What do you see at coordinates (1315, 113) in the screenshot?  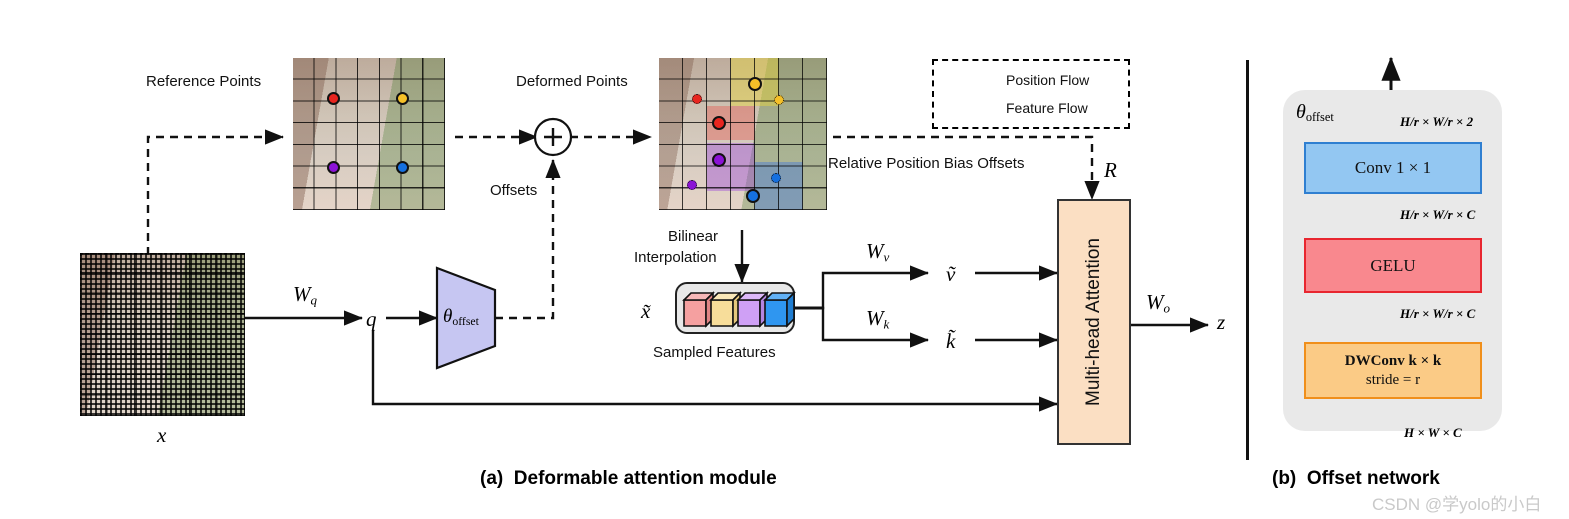 I see `theta-offset-group-label: θoffset` at bounding box center [1315, 113].